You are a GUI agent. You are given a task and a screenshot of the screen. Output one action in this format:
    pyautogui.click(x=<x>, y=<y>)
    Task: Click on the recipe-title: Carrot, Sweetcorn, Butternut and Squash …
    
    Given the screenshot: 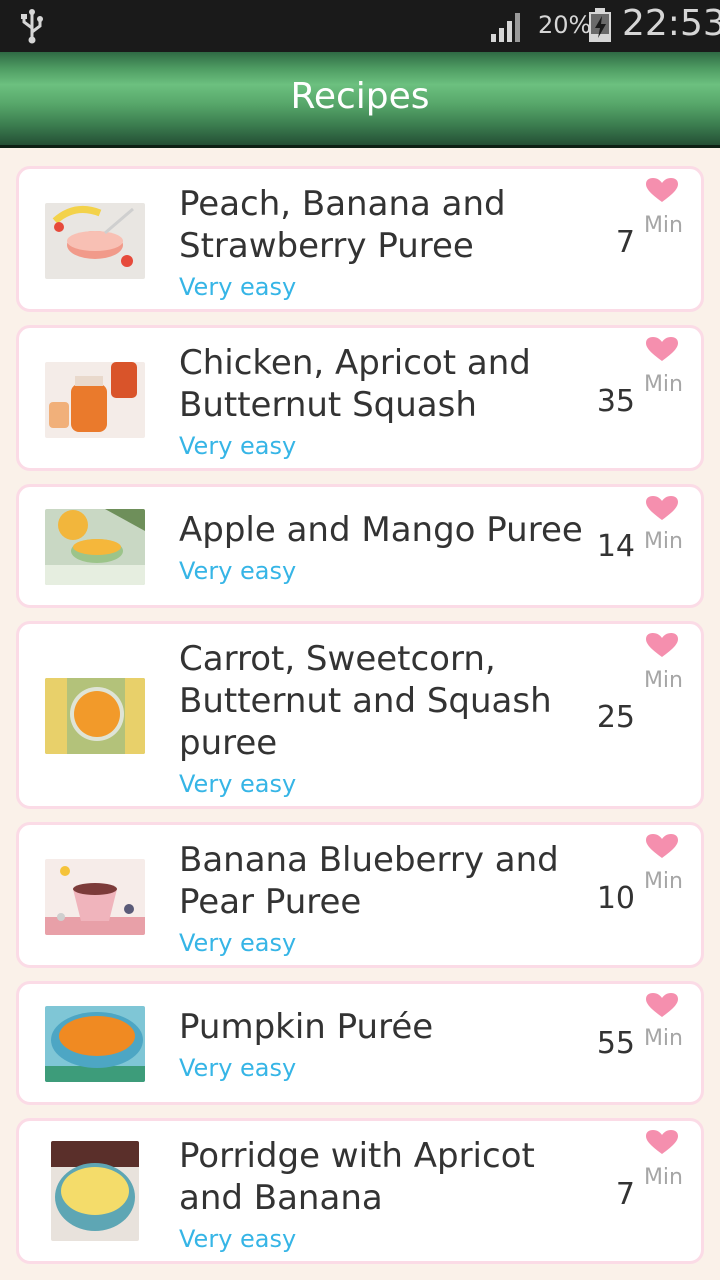 What is the action you would take?
    pyautogui.click(x=365, y=701)
    